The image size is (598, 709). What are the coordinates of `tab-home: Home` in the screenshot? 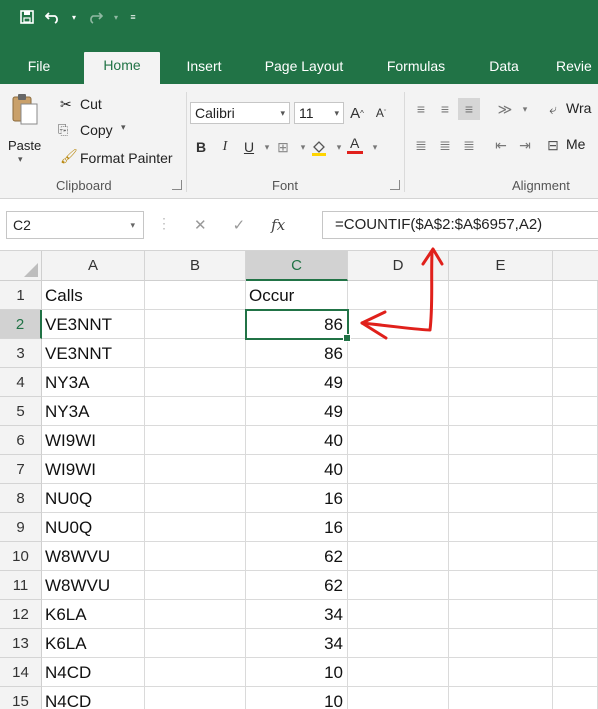 It's located at (122, 68).